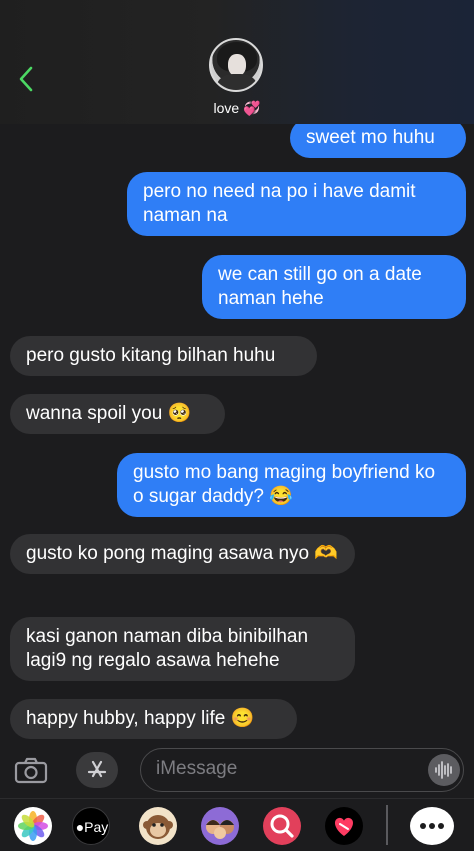 The image size is (474, 851). I want to click on message-text: sweet mo huhu, so click(370, 137).